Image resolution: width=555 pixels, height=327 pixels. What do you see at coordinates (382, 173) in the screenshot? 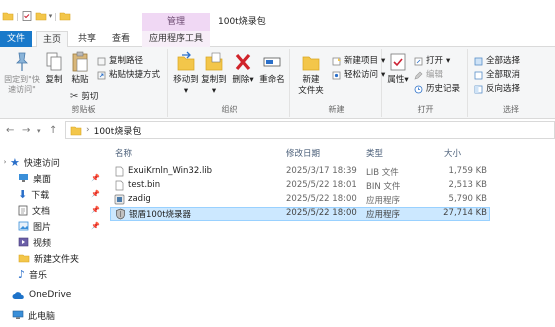
I see `file-type: LIB 文件` at bounding box center [382, 173].